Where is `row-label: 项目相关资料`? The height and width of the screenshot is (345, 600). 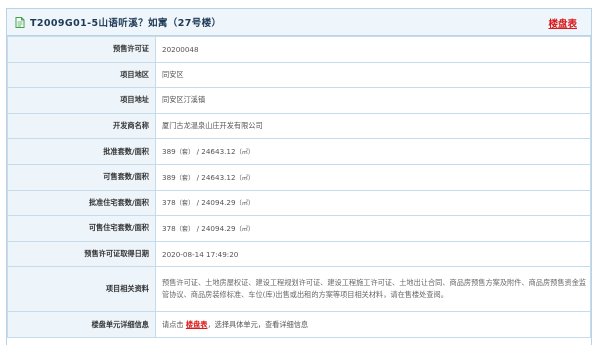
row-label: 项目相关资料 is located at coordinates (81, 289).